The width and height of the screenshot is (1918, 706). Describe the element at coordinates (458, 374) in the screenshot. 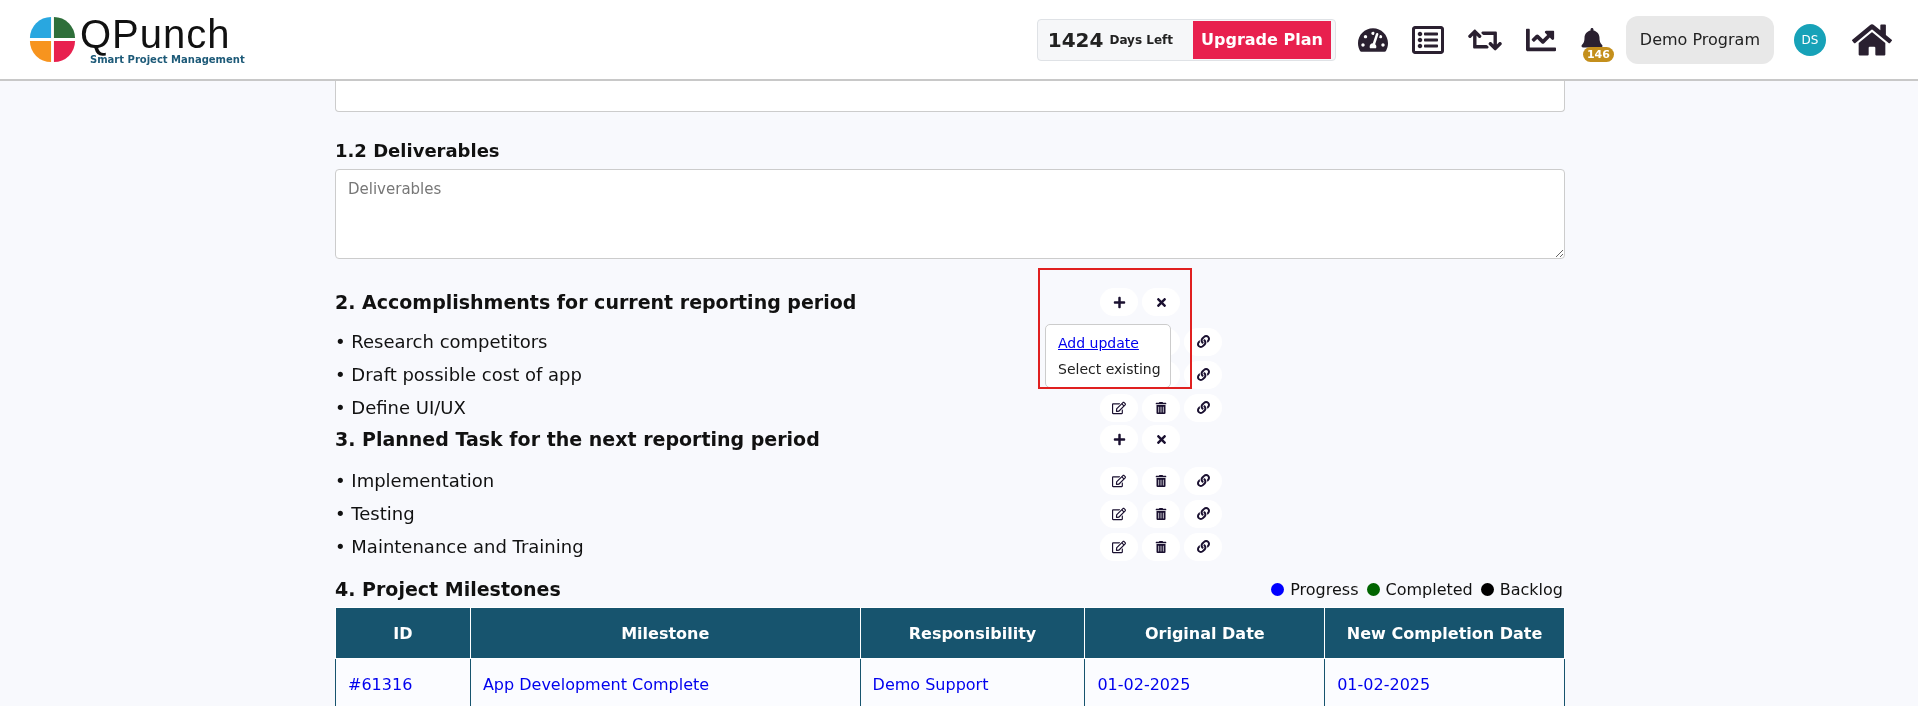

I see `list-item: • Draft possible cost of app` at that location.